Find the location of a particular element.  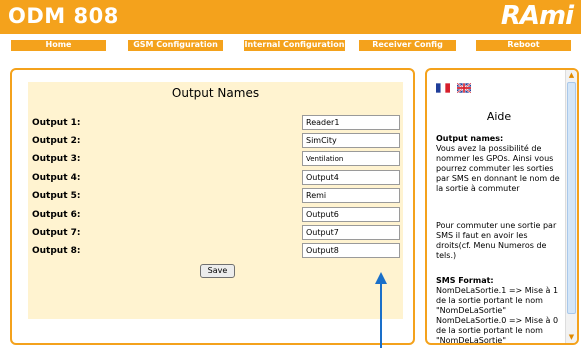

output-label-4: Output 4: is located at coordinates (56, 178).